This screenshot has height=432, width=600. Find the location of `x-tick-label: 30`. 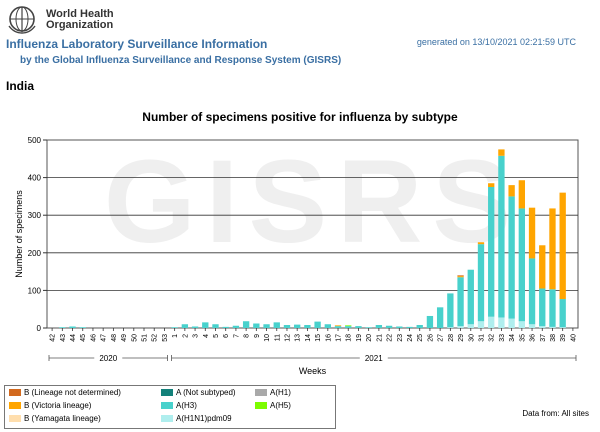

x-tick-label: 30 is located at coordinates (471, 338).